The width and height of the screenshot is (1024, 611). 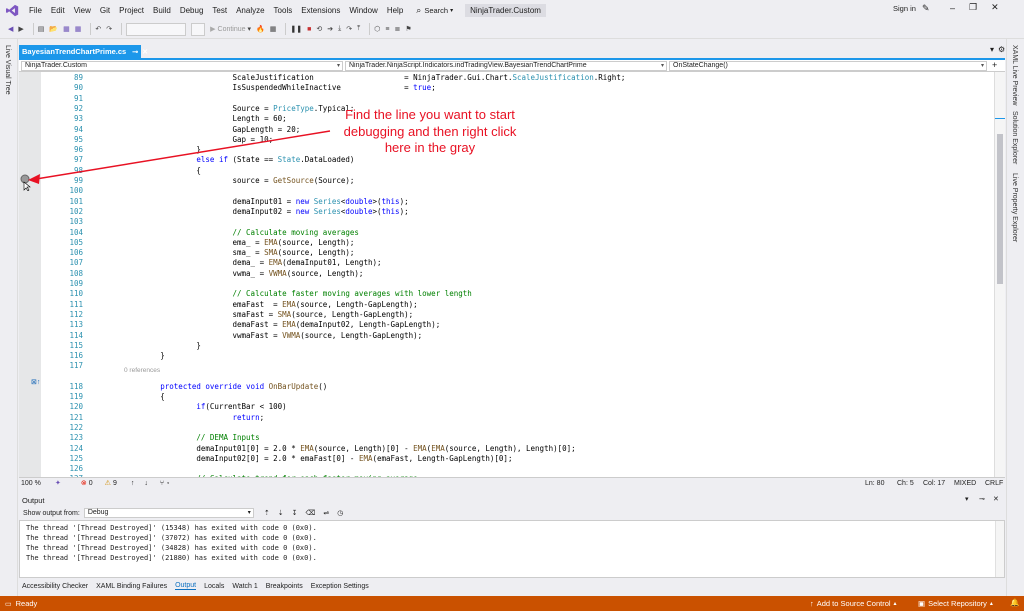 What do you see at coordinates (7, 70) in the screenshot?
I see `live-visual-tree-tab: Live Visual Tree` at bounding box center [7, 70].